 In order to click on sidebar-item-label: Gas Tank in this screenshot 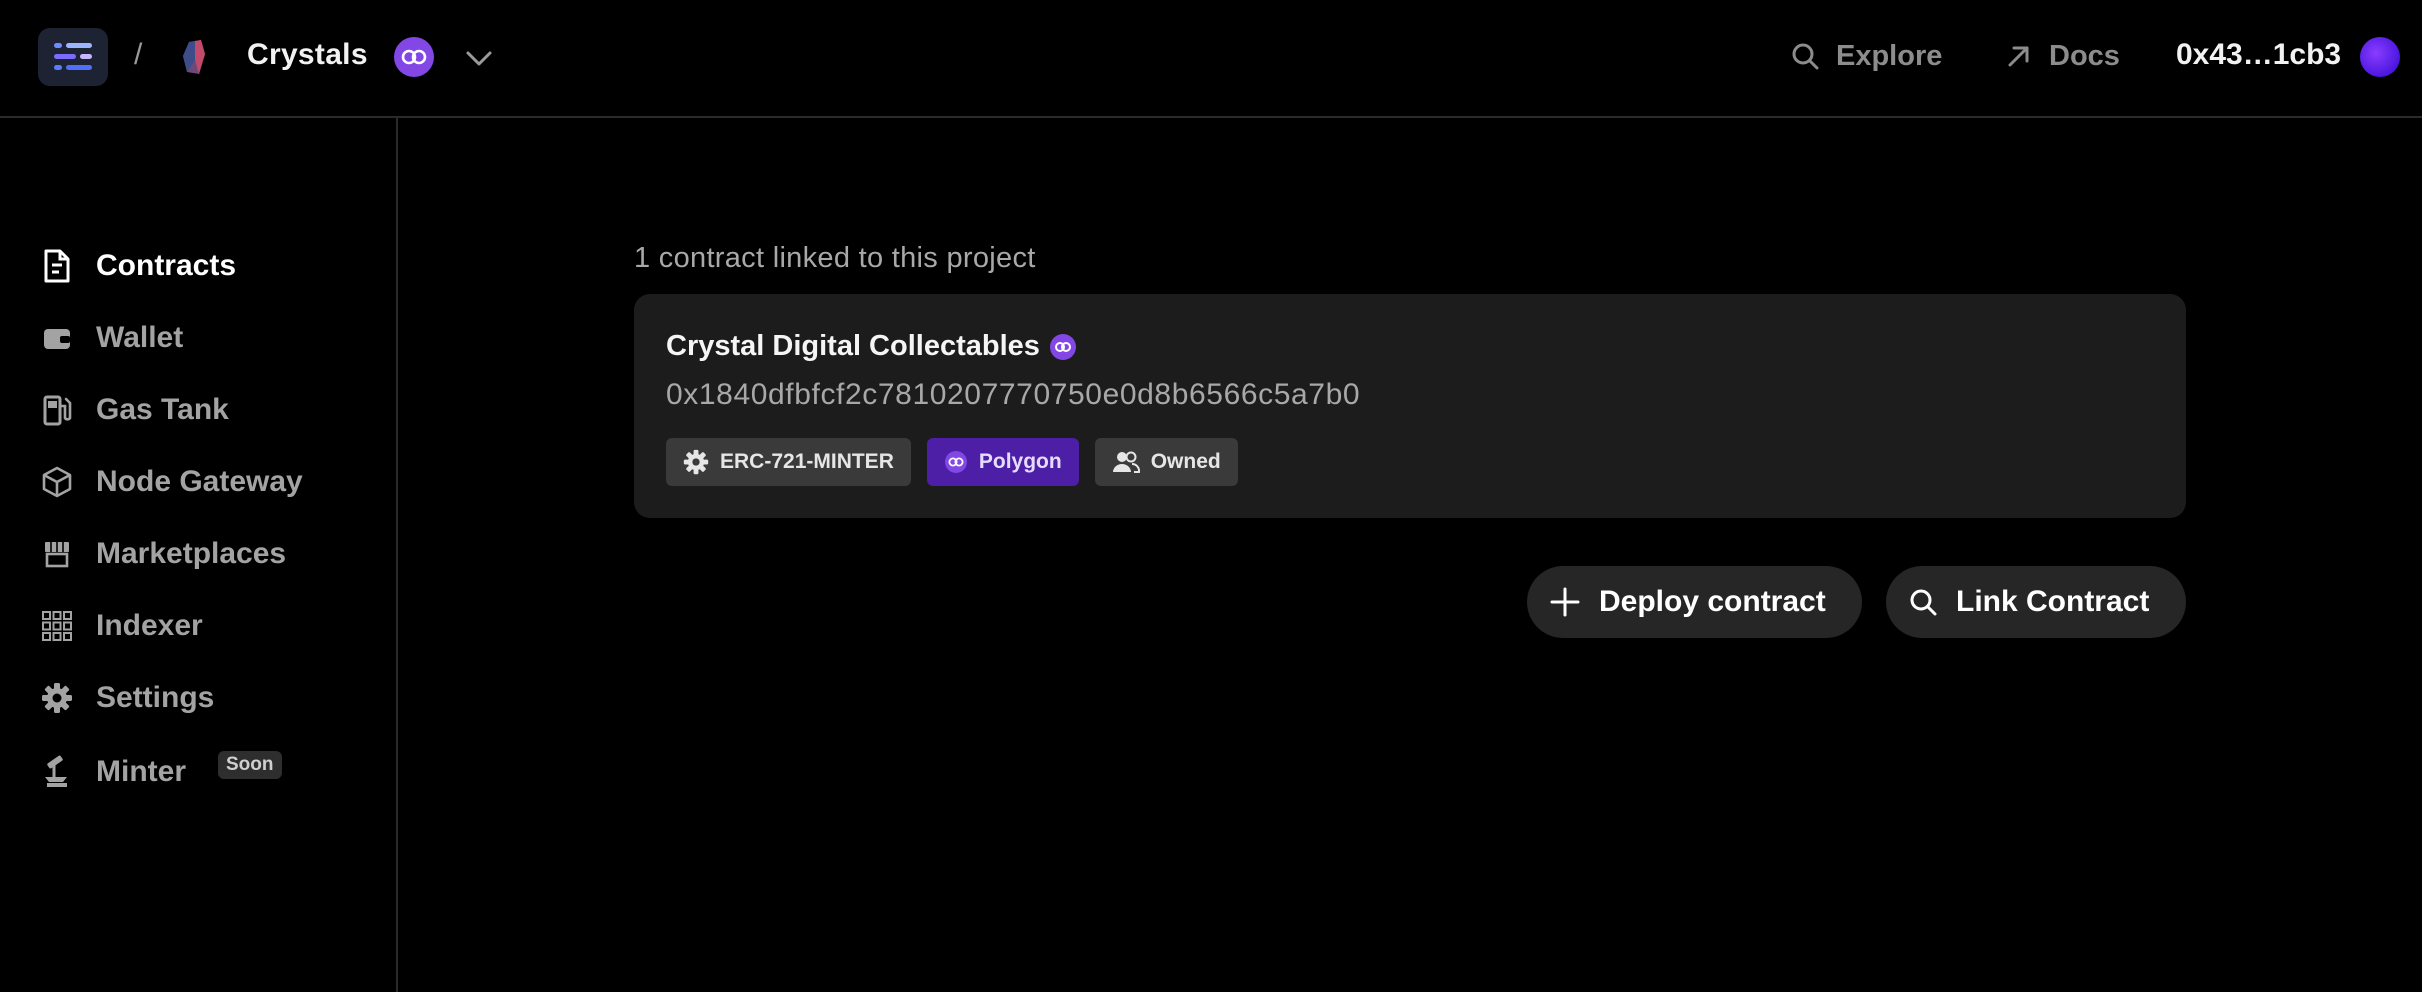, I will do `click(162, 409)`.